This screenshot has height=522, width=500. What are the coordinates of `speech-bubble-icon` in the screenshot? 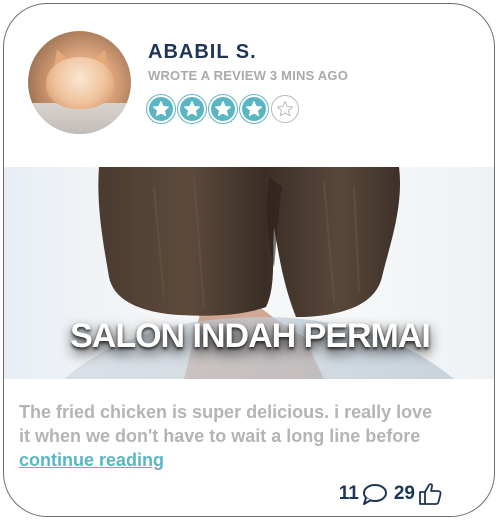 It's located at (375, 494).